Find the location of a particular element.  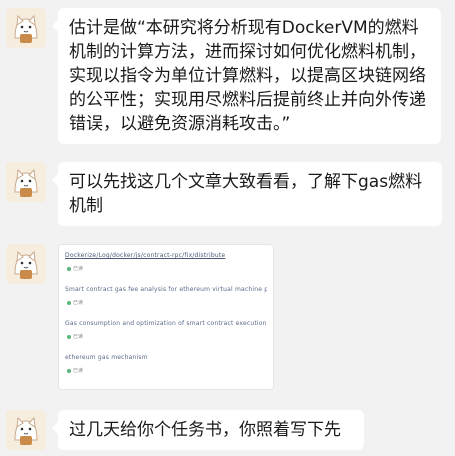

message-bubble: 可以先找这几个文章大致看看，了解下gas燃料 机制 is located at coordinates (247, 194).